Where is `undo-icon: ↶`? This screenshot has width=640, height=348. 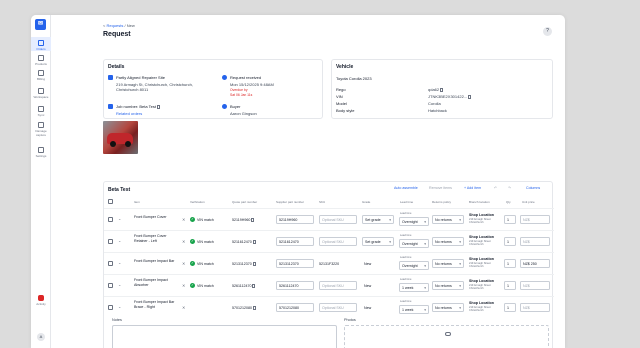
undo-icon: ↶ is located at coordinates (495, 188).